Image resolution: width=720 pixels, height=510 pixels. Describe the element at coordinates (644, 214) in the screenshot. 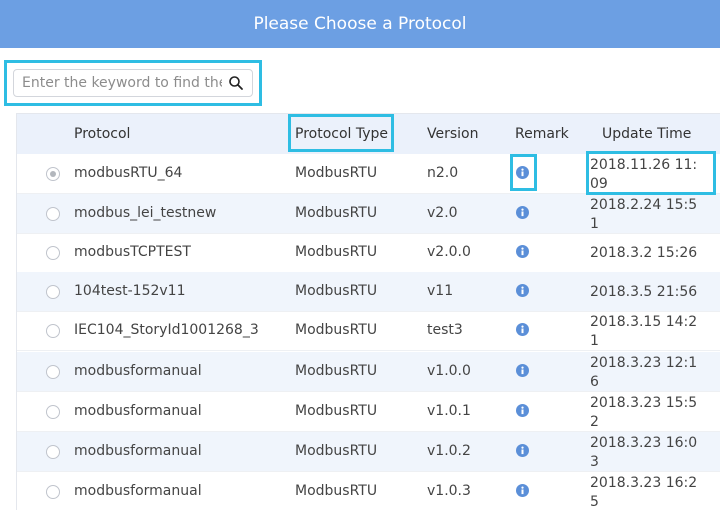

I see `update-time: 2018.2.24 15:51` at that location.